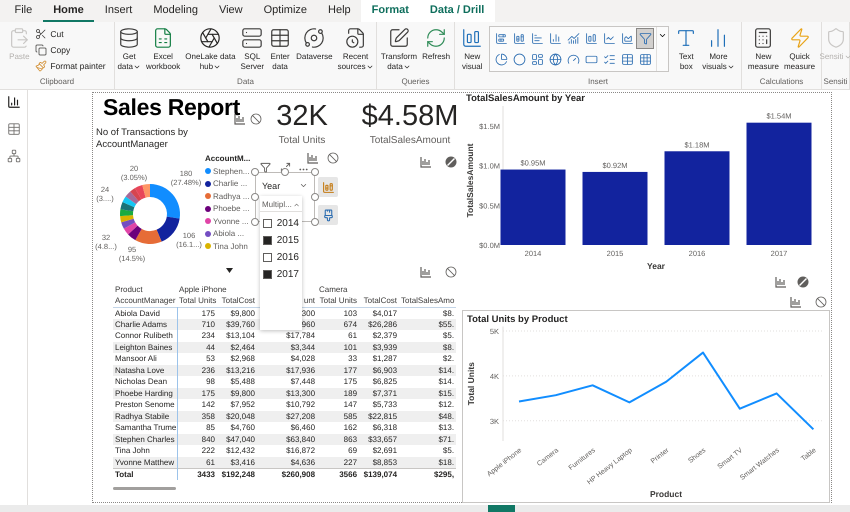 This screenshot has width=850, height=512. I want to click on ribbon-button: OneLake data hub, so click(210, 49).